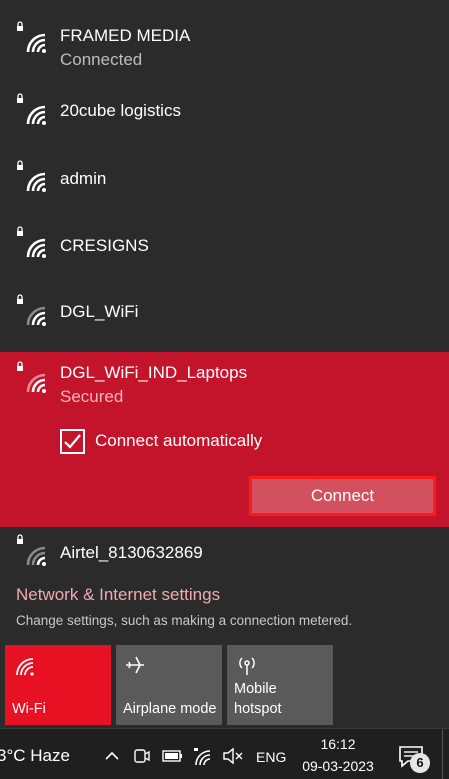 Image resolution: width=449 pixels, height=779 pixels. What do you see at coordinates (131, 552) in the screenshot?
I see `network-name: Airtel_8130632869` at bounding box center [131, 552].